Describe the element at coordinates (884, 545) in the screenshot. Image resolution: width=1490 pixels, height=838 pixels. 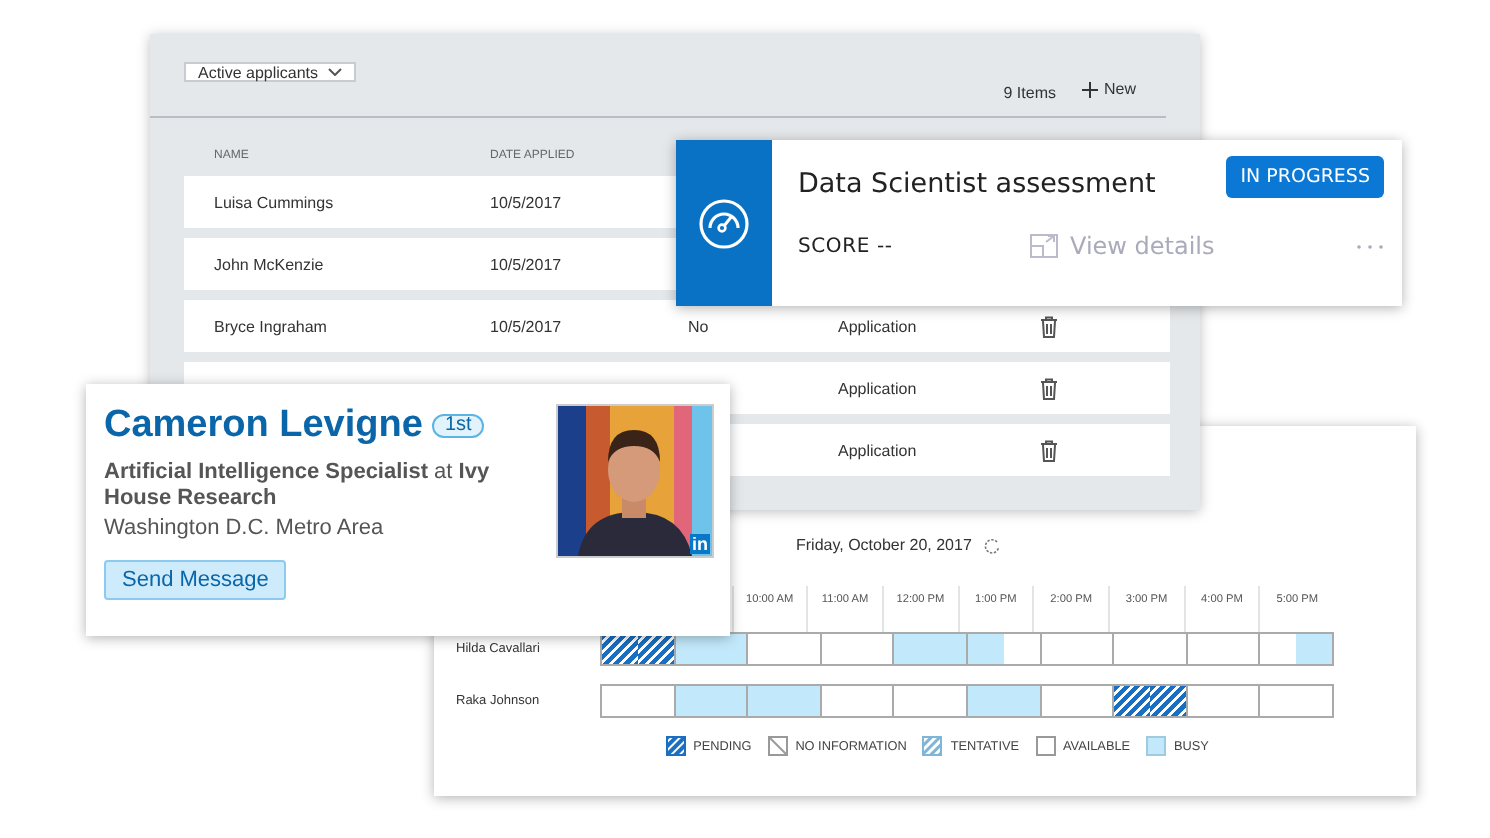
I see `schedule-date: Friday, October 20, 2017` at that location.